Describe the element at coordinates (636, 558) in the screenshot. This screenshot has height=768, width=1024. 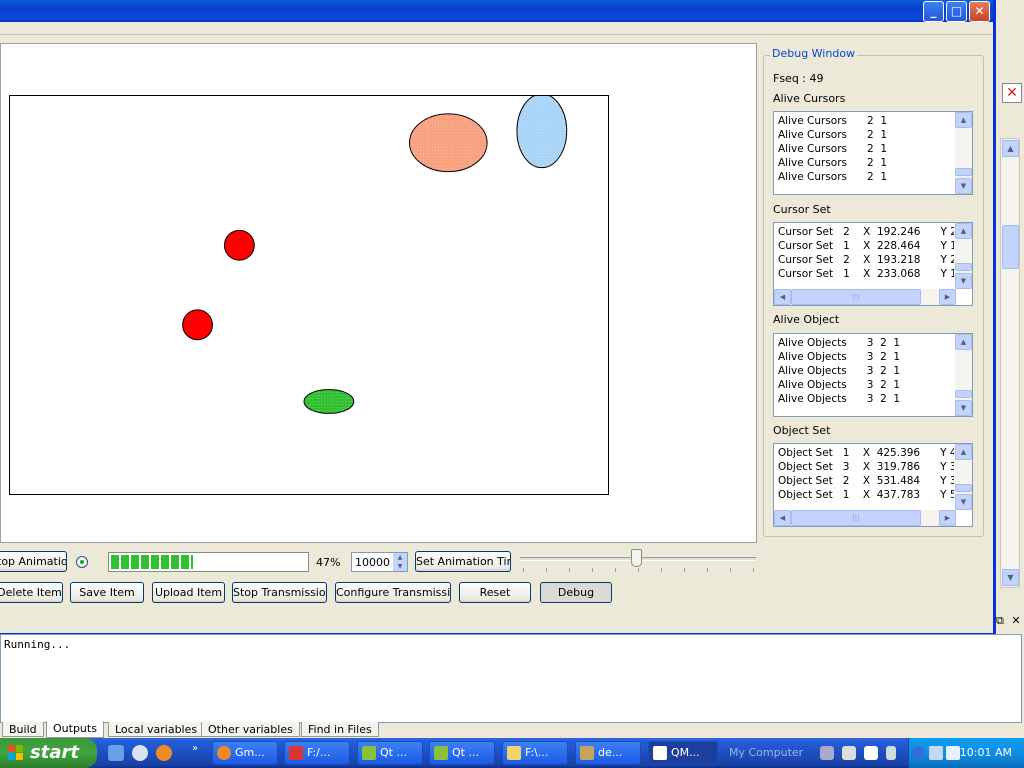
I see `slider-handle` at that location.